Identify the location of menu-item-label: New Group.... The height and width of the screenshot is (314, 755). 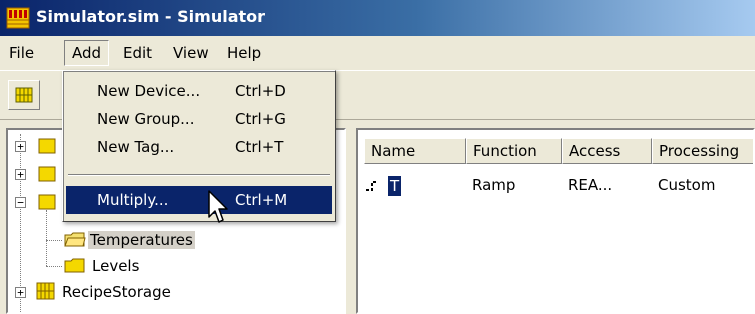
(146, 119).